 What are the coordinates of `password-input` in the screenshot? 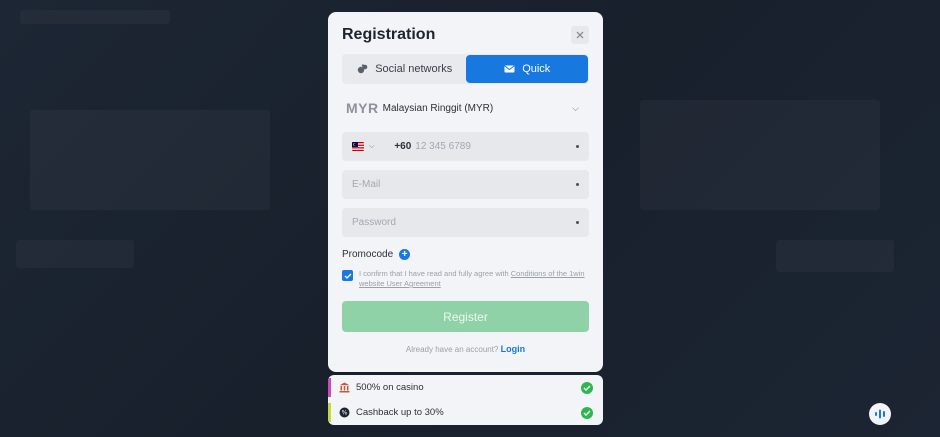 It's located at (464, 222).